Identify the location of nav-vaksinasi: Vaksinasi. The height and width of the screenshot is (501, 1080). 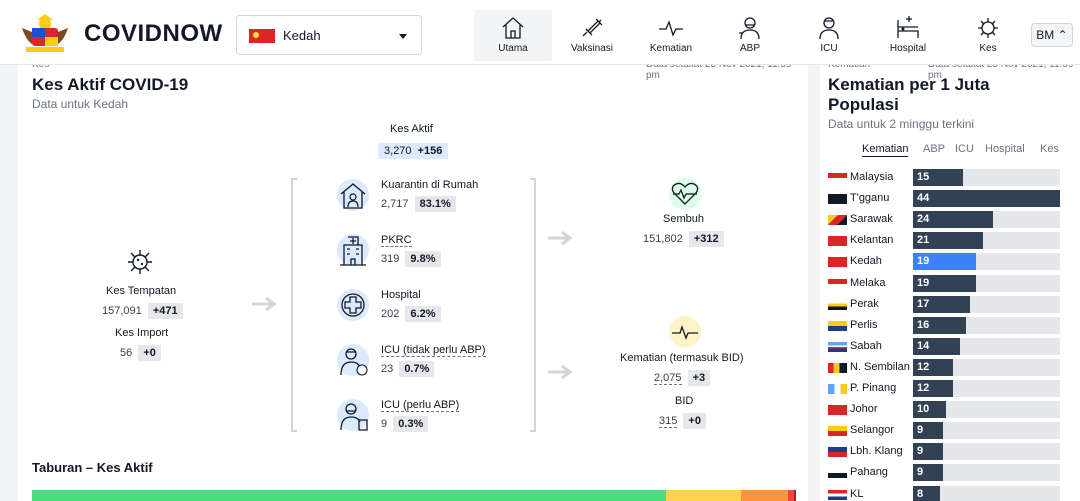
(592, 35).